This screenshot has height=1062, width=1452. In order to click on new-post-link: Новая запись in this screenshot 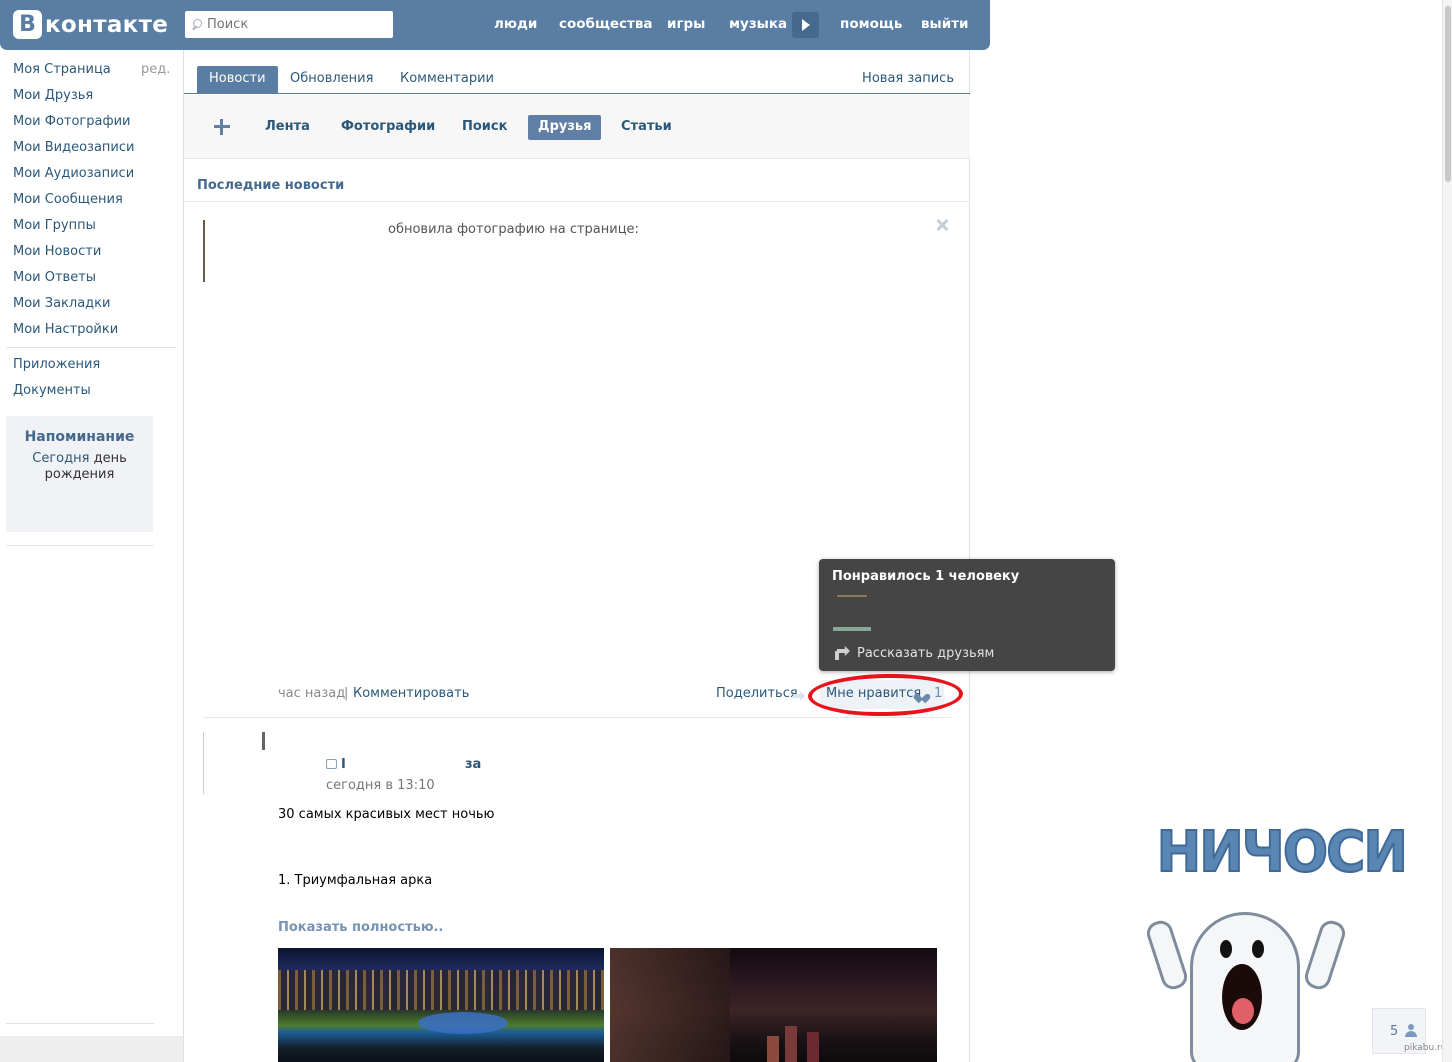, I will do `click(908, 78)`.